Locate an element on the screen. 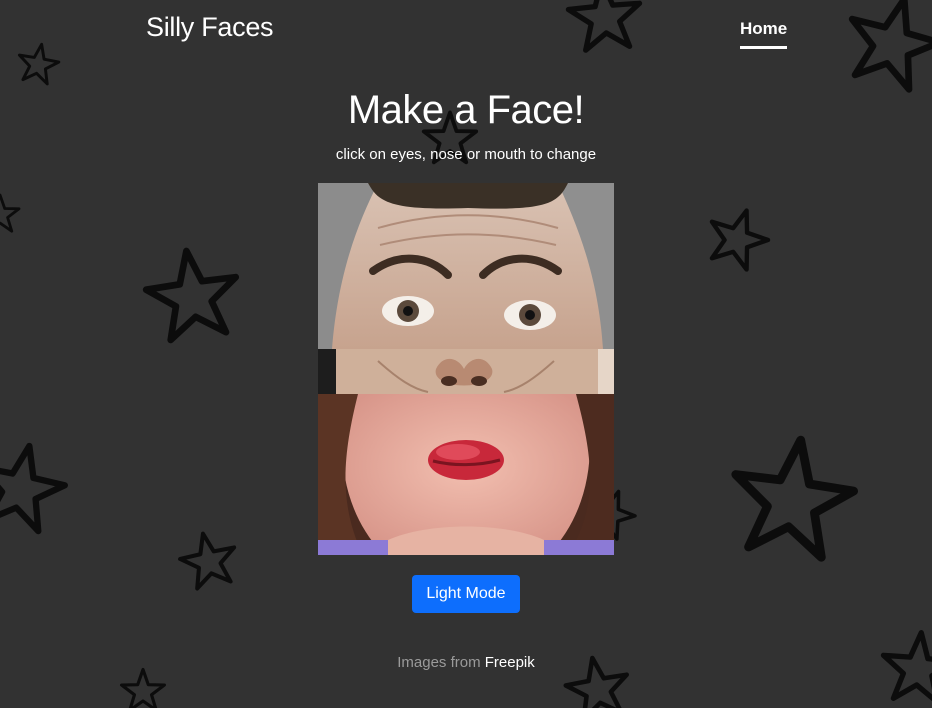 The width and height of the screenshot is (932, 708). footer-credit: Images from Freepik is located at coordinates (466, 662).